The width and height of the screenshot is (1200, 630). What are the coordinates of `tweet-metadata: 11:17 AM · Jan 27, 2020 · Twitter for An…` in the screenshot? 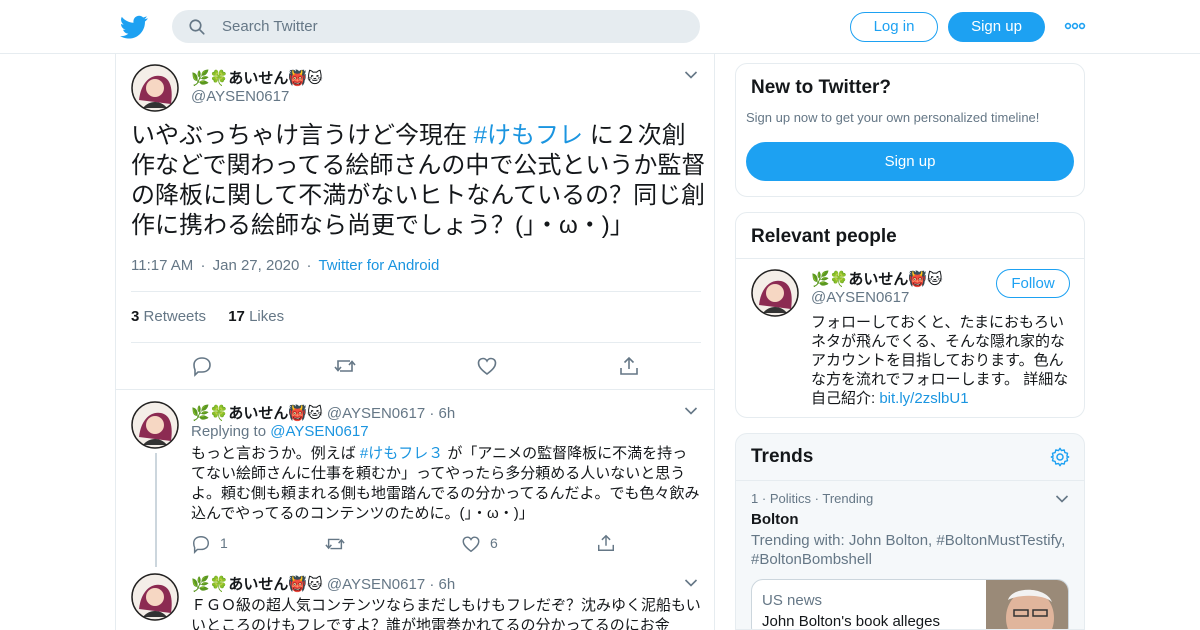 It's located at (285, 265).